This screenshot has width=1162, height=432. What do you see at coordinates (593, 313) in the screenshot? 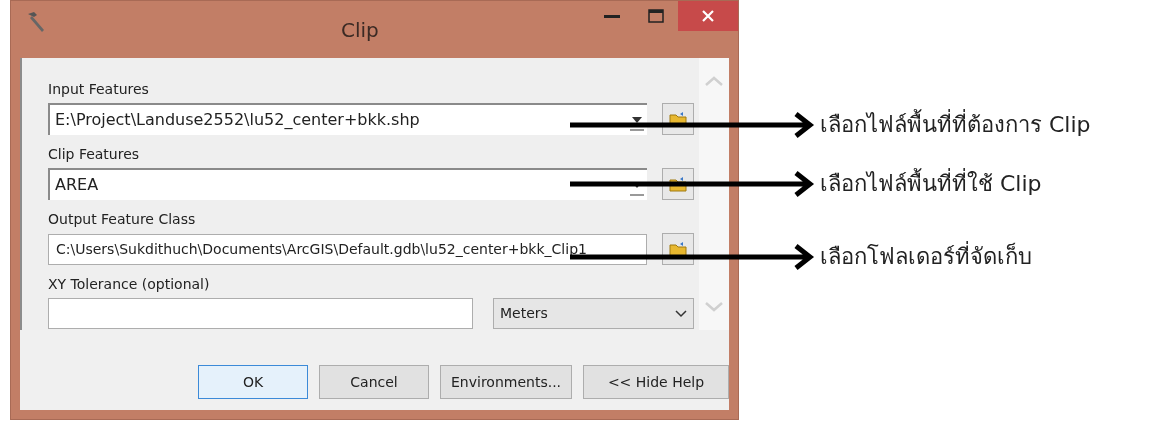
I see `unit-dropdown: Meters` at bounding box center [593, 313].